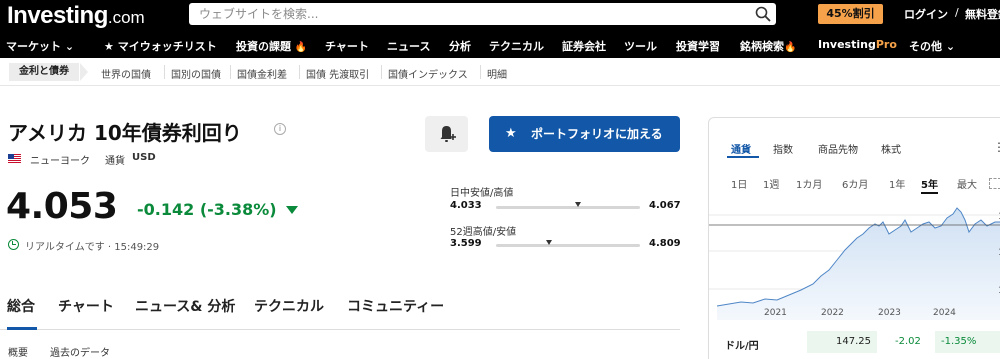 The width and height of the screenshot is (1000, 359). Describe the element at coordinates (741, 148) in the screenshot. I see `panel-tab-currencies: 通貨` at that location.